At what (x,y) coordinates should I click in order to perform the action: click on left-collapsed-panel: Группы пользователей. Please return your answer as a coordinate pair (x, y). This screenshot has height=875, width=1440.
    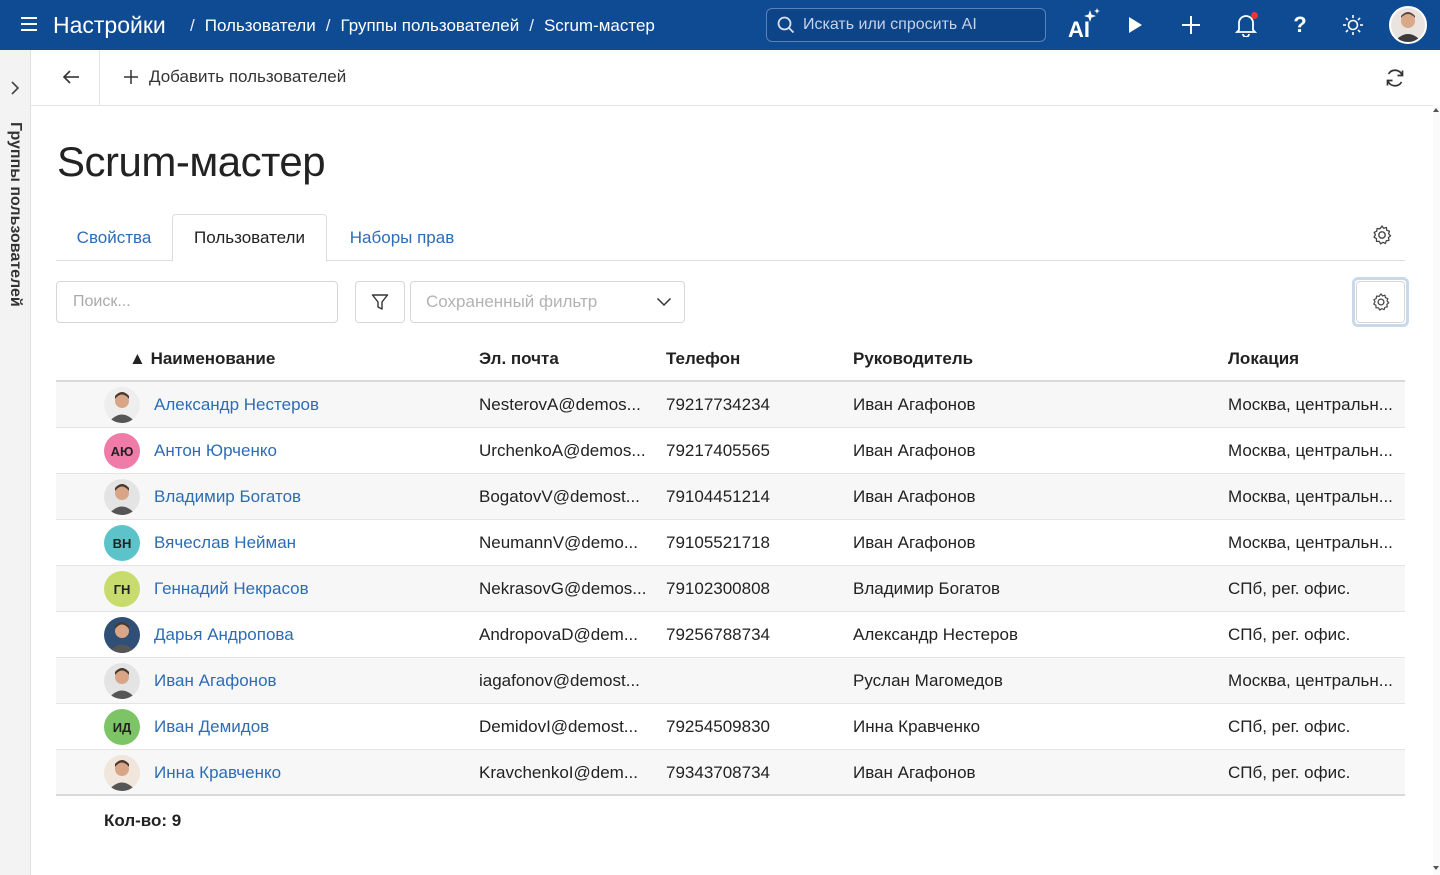
    Looking at the image, I should click on (15, 462).